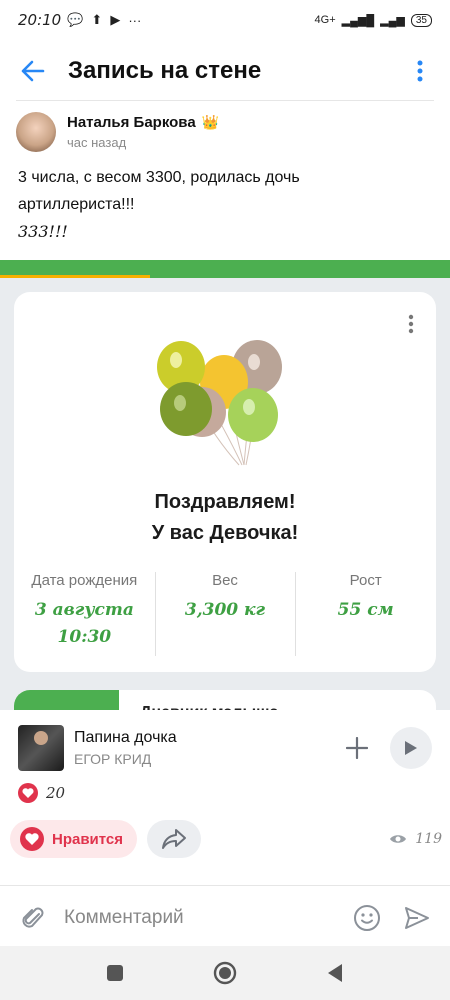  I want to click on stat-birth-date: Дата рождения 3 августа 10:30, so click(84, 614).